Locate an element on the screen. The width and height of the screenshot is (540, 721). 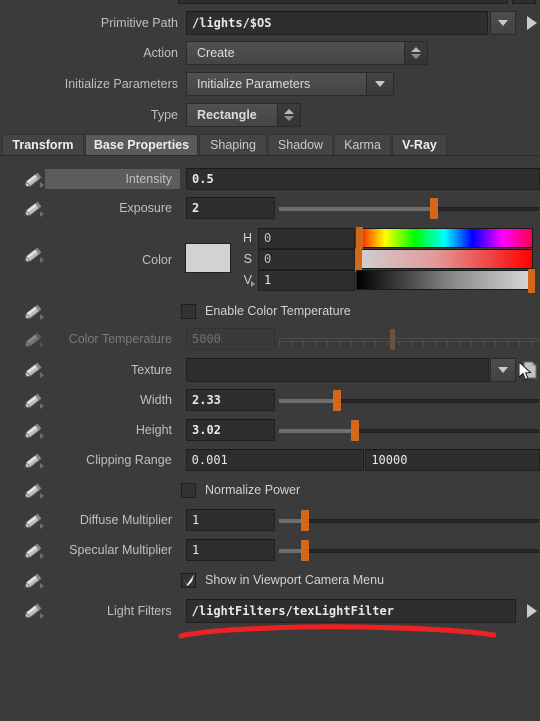
row-specular-multiplier: Specular Multiplier 1 is located at coordinates (270, 550).